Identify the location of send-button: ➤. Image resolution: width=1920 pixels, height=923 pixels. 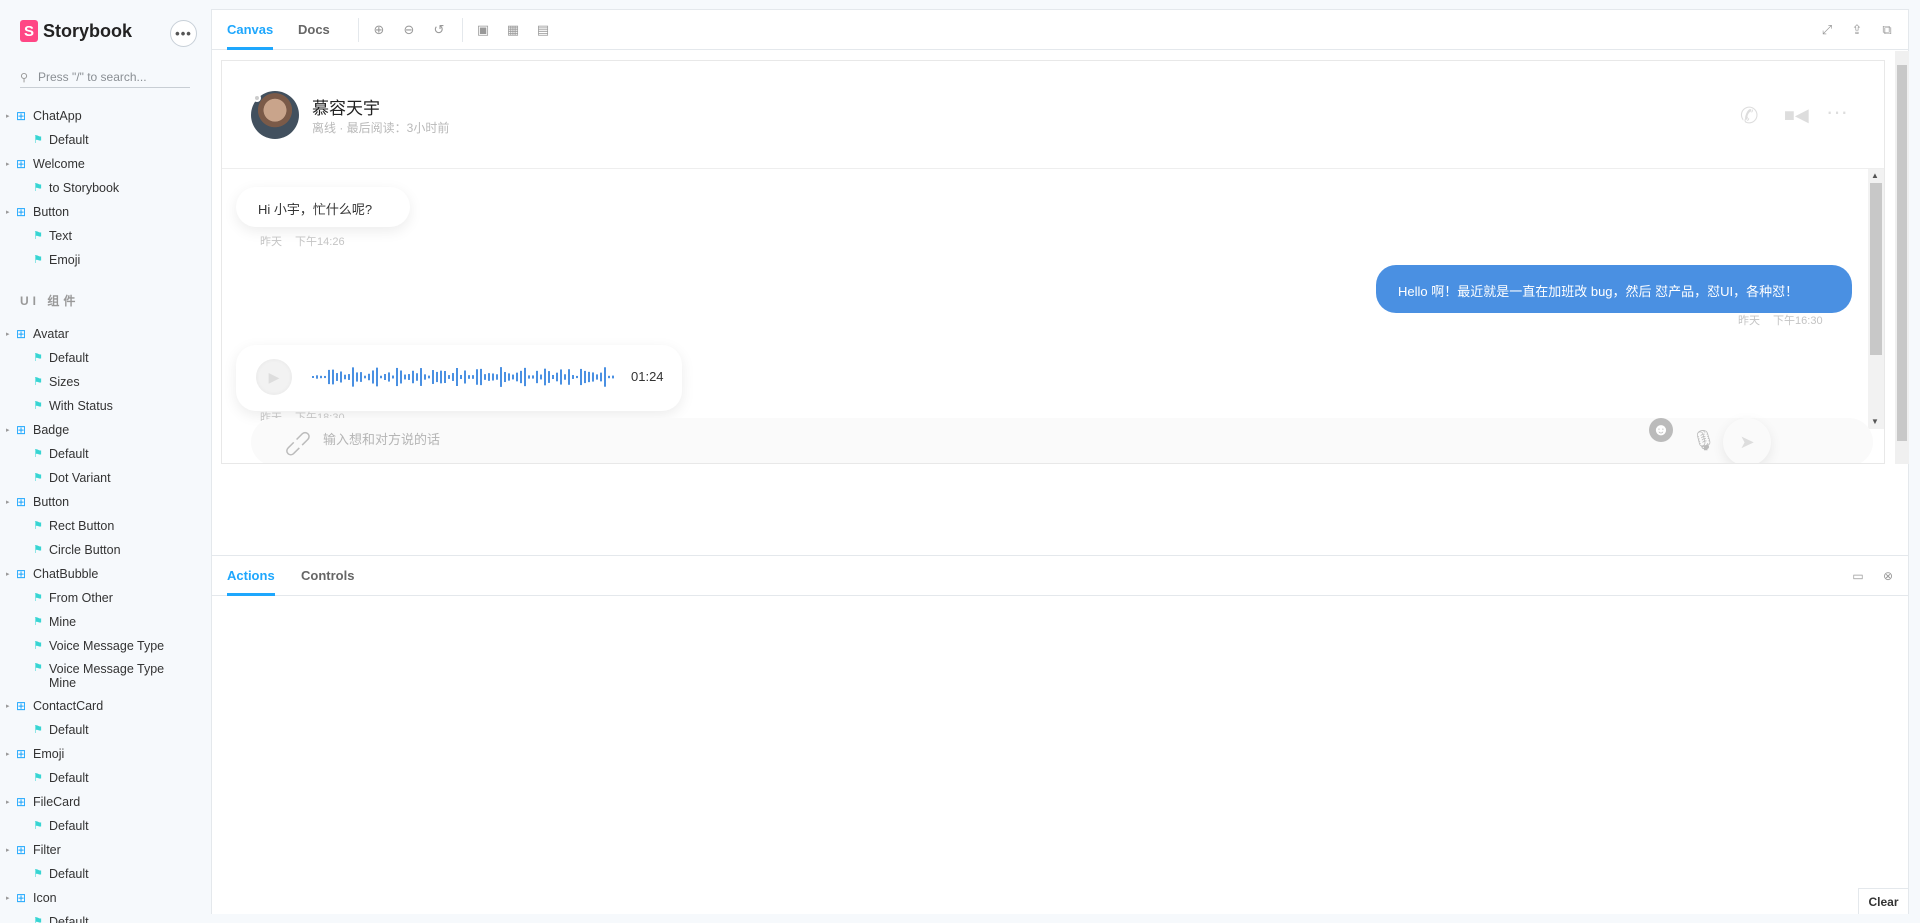
(1747, 440).